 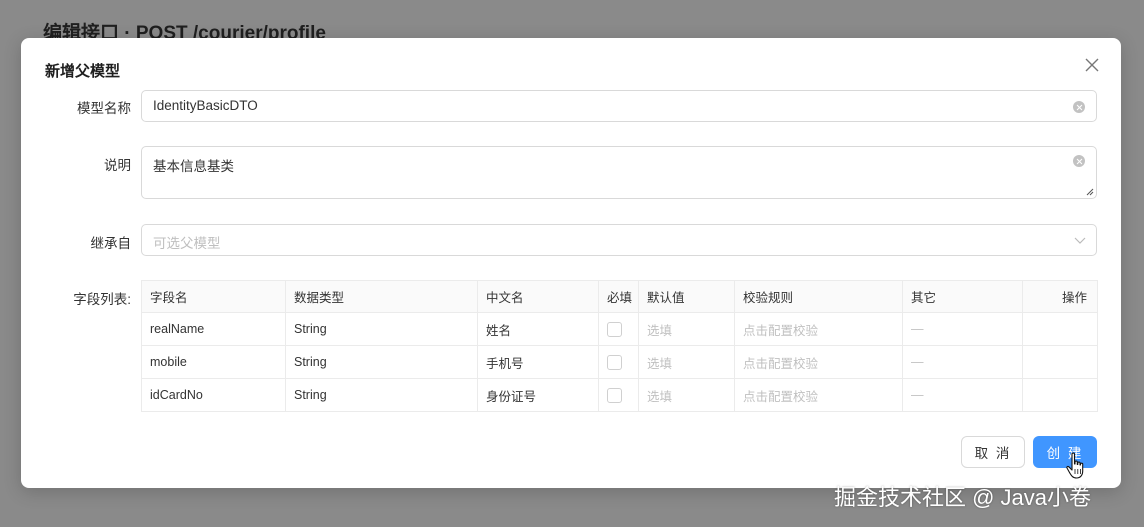 What do you see at coordinates (619, 172) in the screenshot?
I see `description-textarea: 基本信息基类` at bounding box center [619, 172].